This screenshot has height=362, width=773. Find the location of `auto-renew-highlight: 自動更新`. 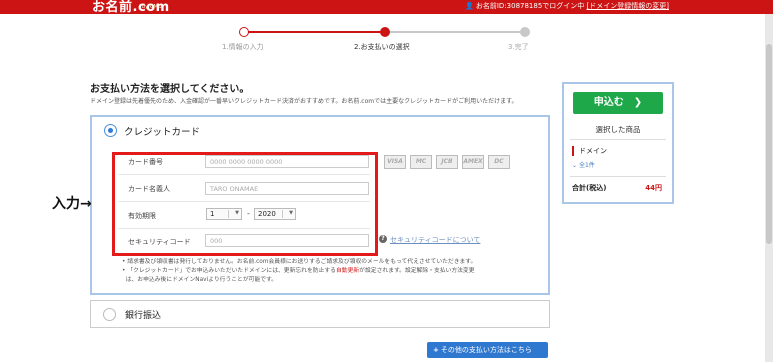

auto-renew-highlight: 自動更新 is located at coordinates (347, 271).